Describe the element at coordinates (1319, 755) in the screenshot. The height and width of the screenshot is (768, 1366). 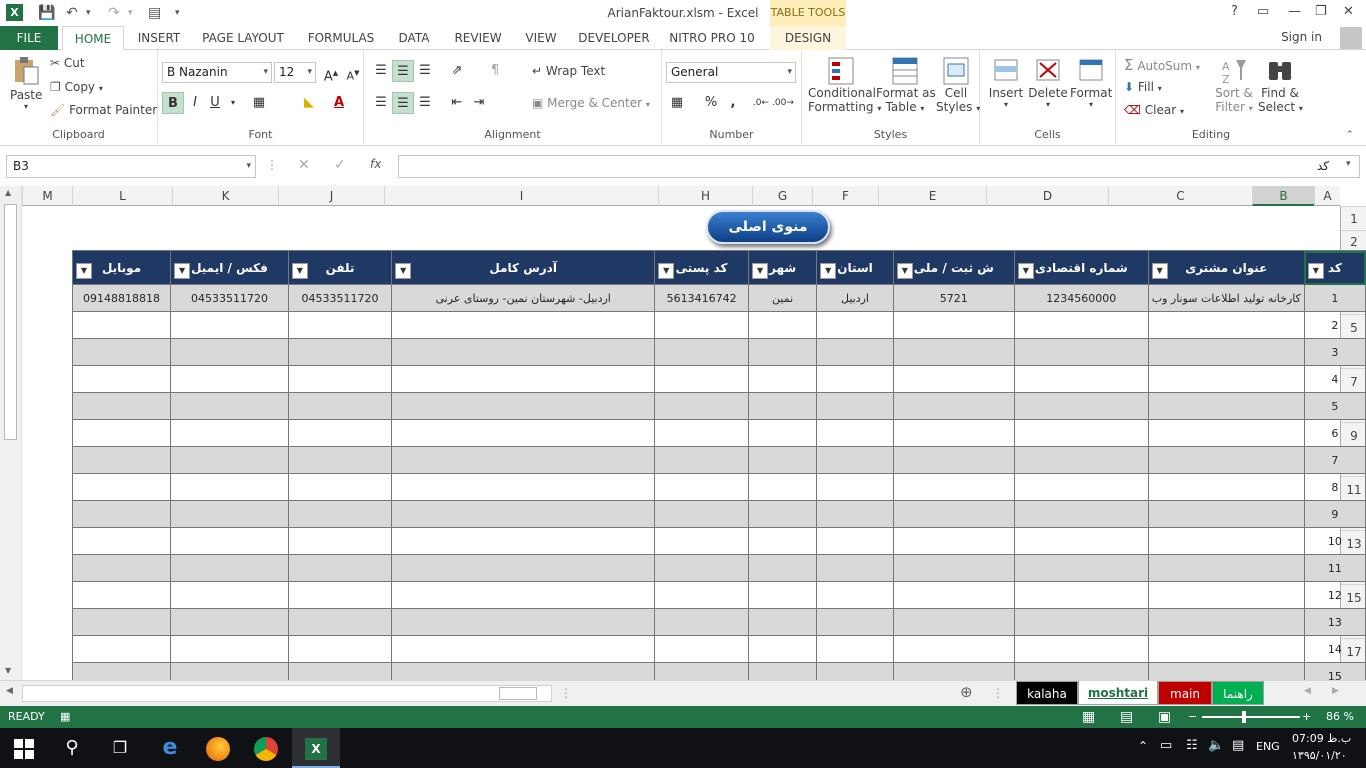
I see `clock-date: ۱۳۹۵/۰۱/۲۰` at that location.